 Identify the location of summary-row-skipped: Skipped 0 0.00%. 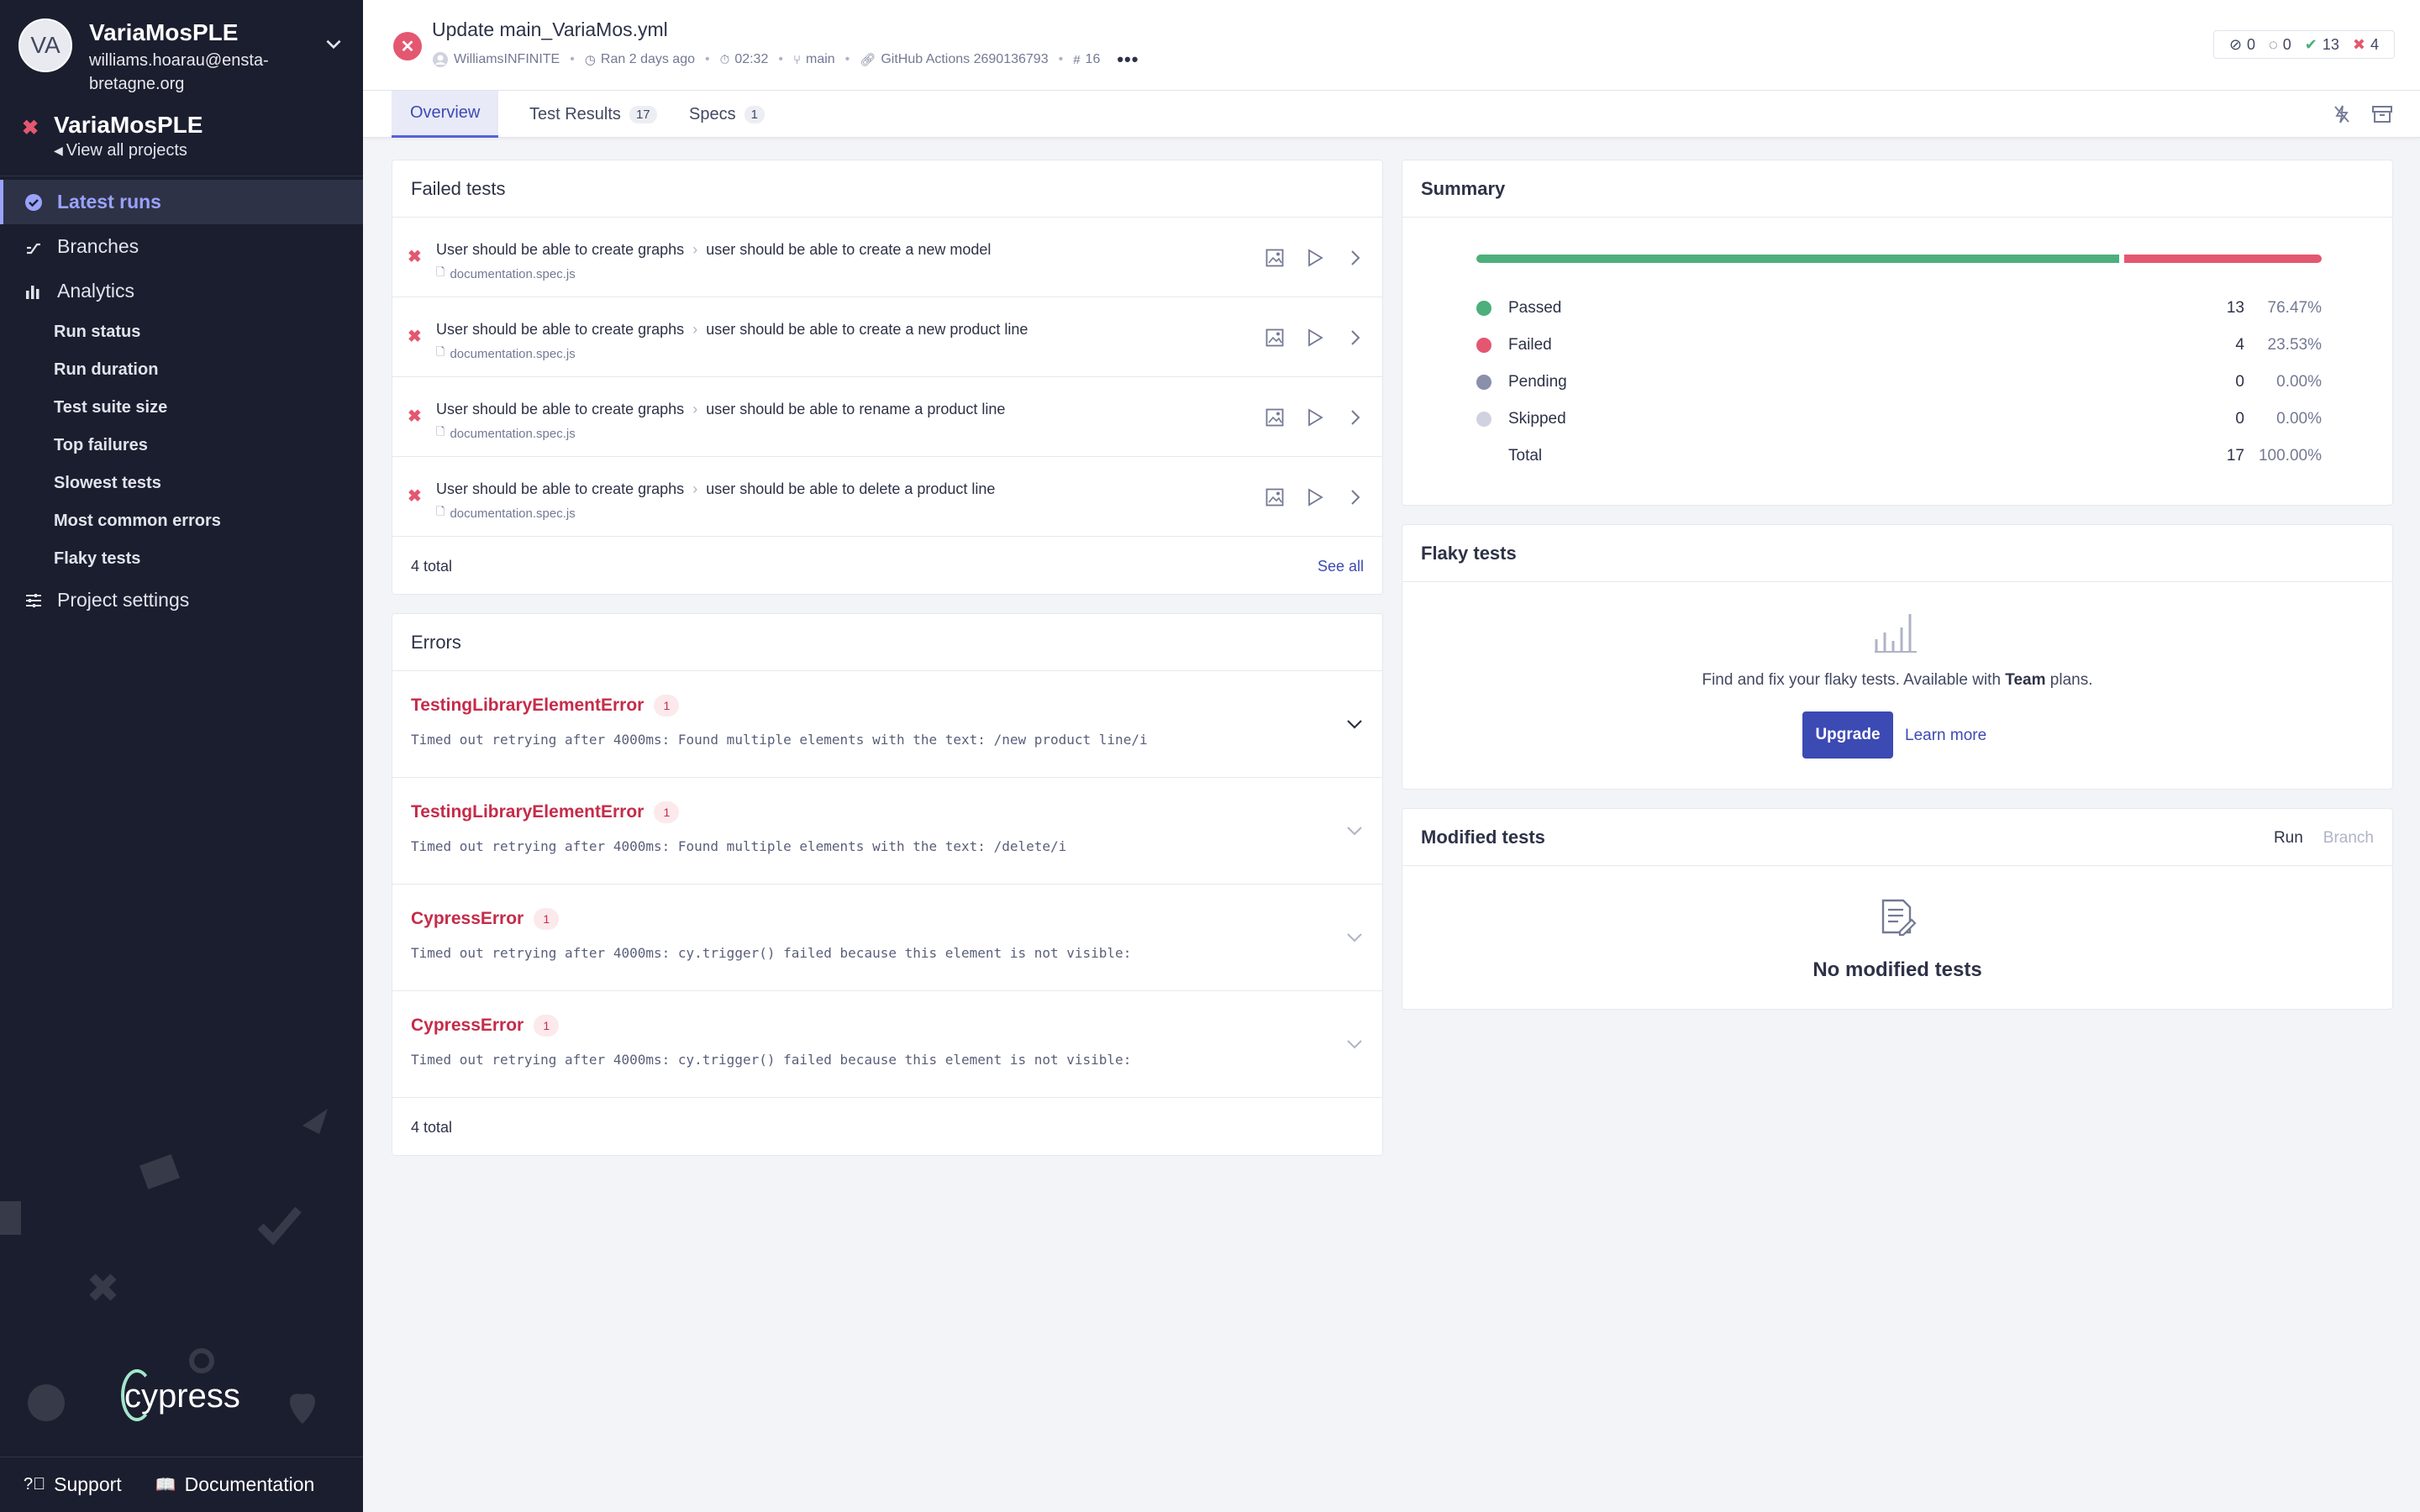
(1899, 419).